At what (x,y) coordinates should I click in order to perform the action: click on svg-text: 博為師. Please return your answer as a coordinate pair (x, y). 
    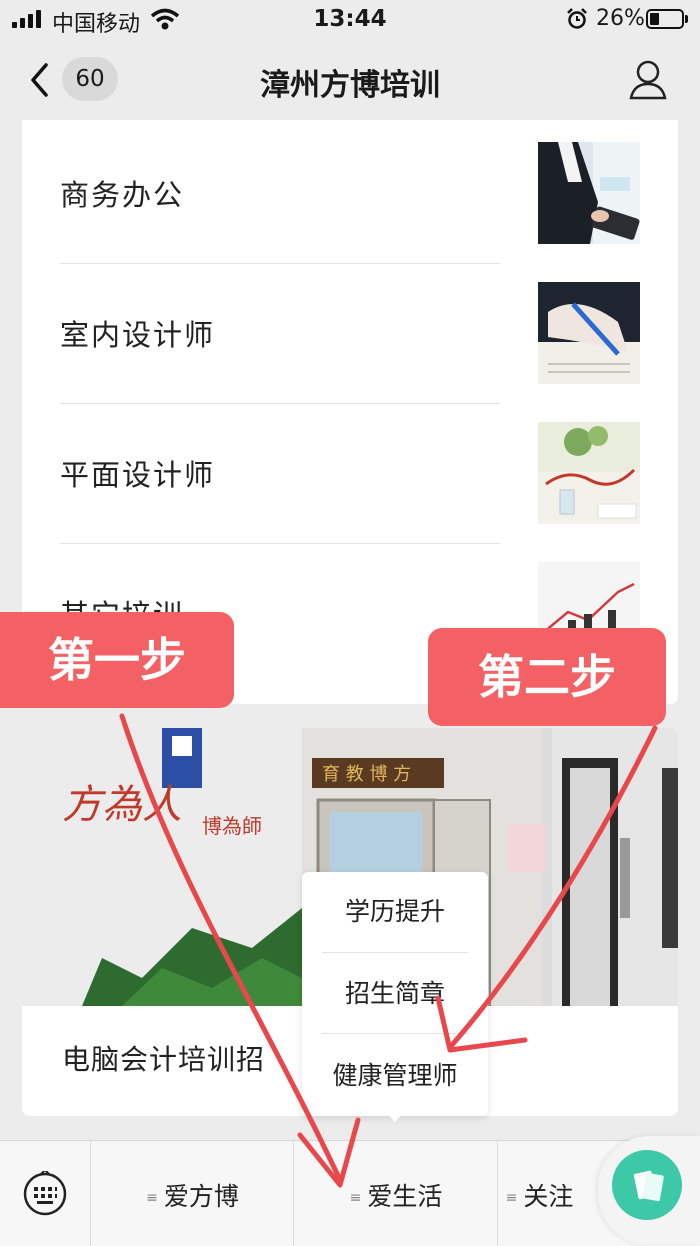
    Looking at the image, I should click on (232, 826).